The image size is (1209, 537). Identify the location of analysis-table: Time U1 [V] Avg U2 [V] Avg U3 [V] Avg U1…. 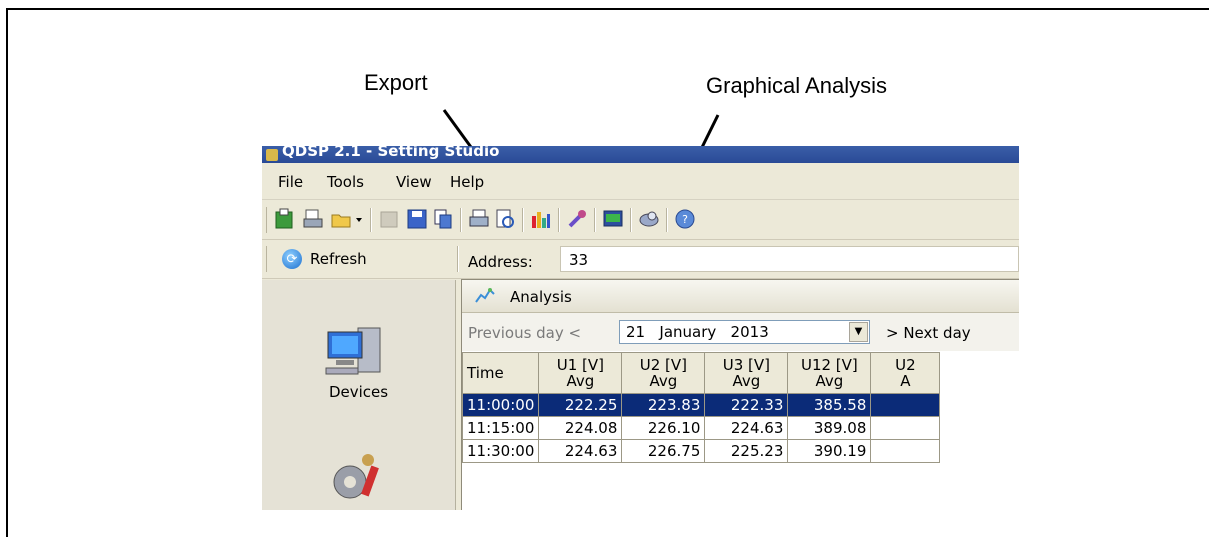
(701, 407).